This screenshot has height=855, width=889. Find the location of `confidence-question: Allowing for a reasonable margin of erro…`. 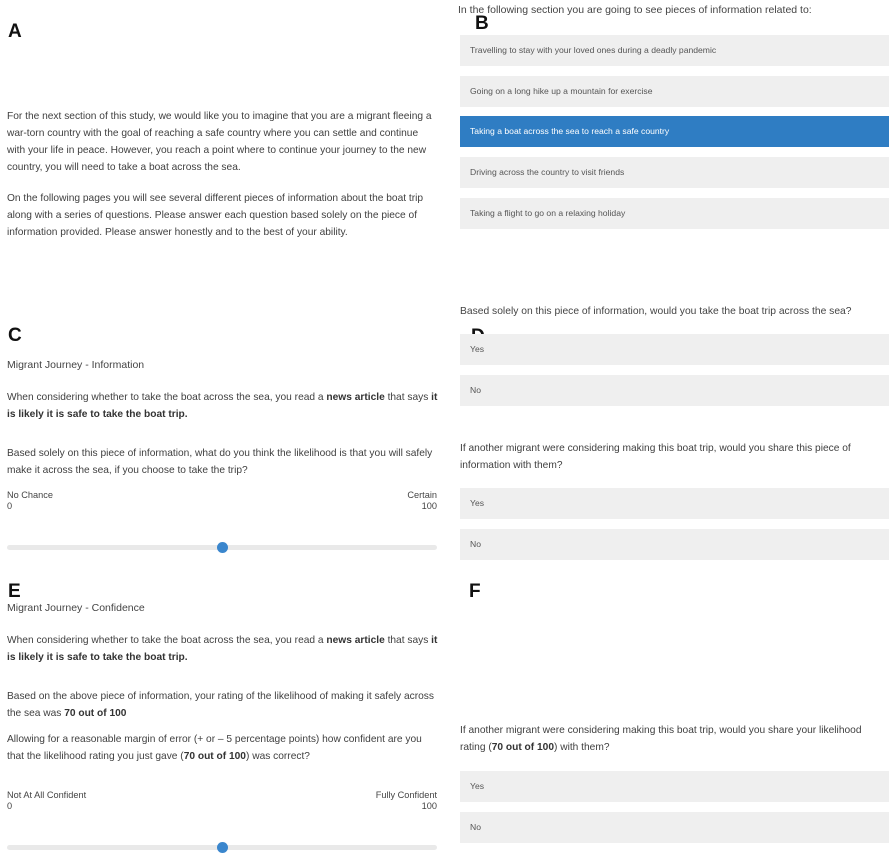

confidence-question: Allowing for a reasonable margin of erro… is located at coordinates (214, 748).